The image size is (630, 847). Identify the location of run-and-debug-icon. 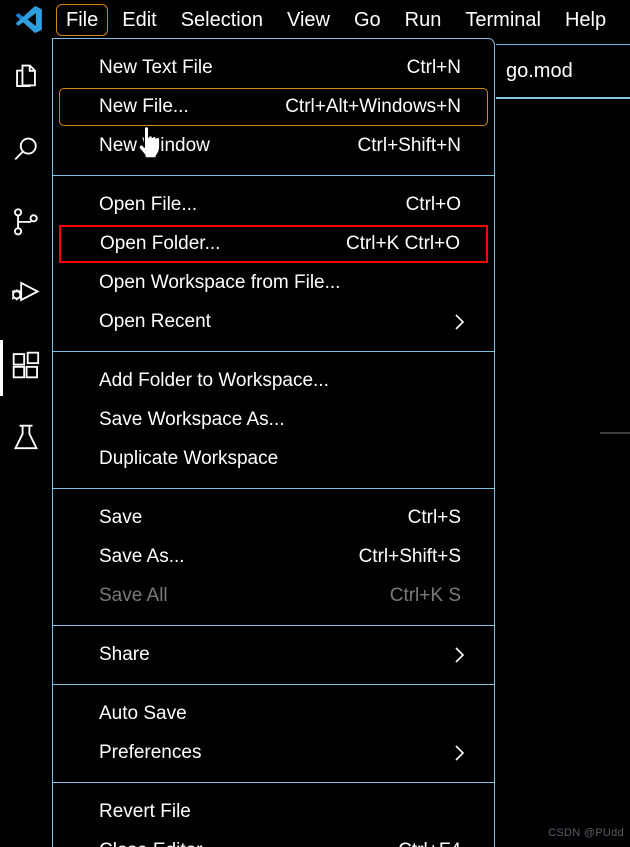
(26, 296).